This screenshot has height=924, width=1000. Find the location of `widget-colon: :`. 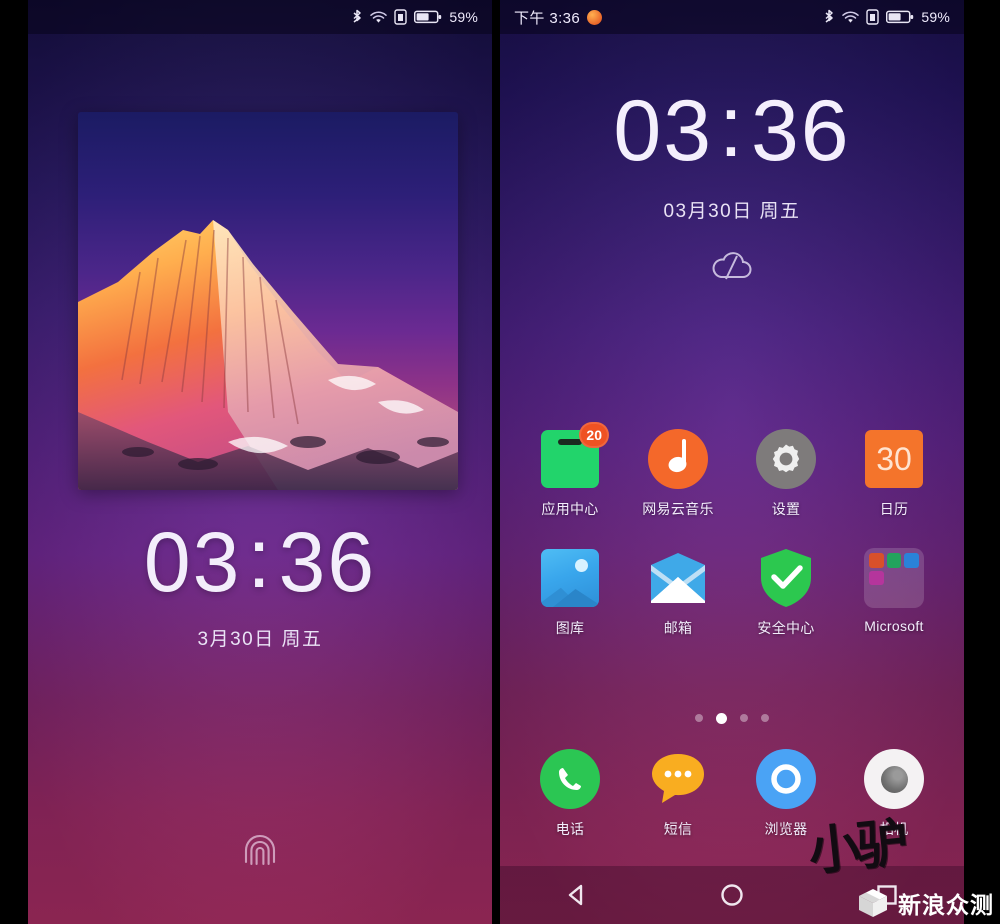

widget-colon: : is located at coordinates (732, 127).